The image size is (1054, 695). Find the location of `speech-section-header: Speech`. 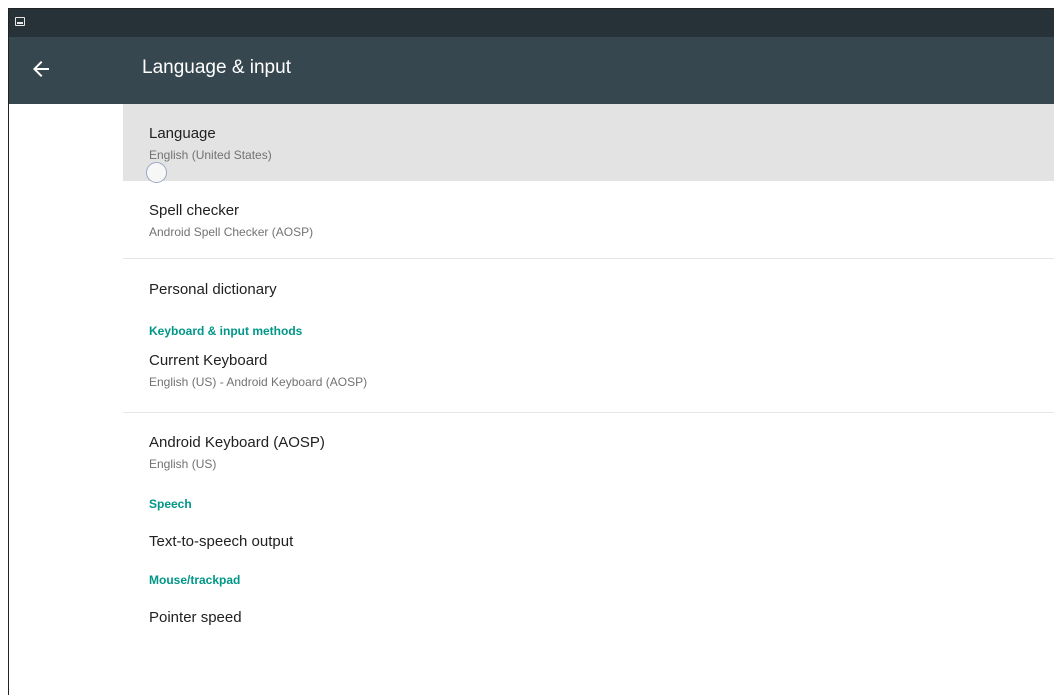

speech-section-header: Speech is located at coordinates (588, 509).